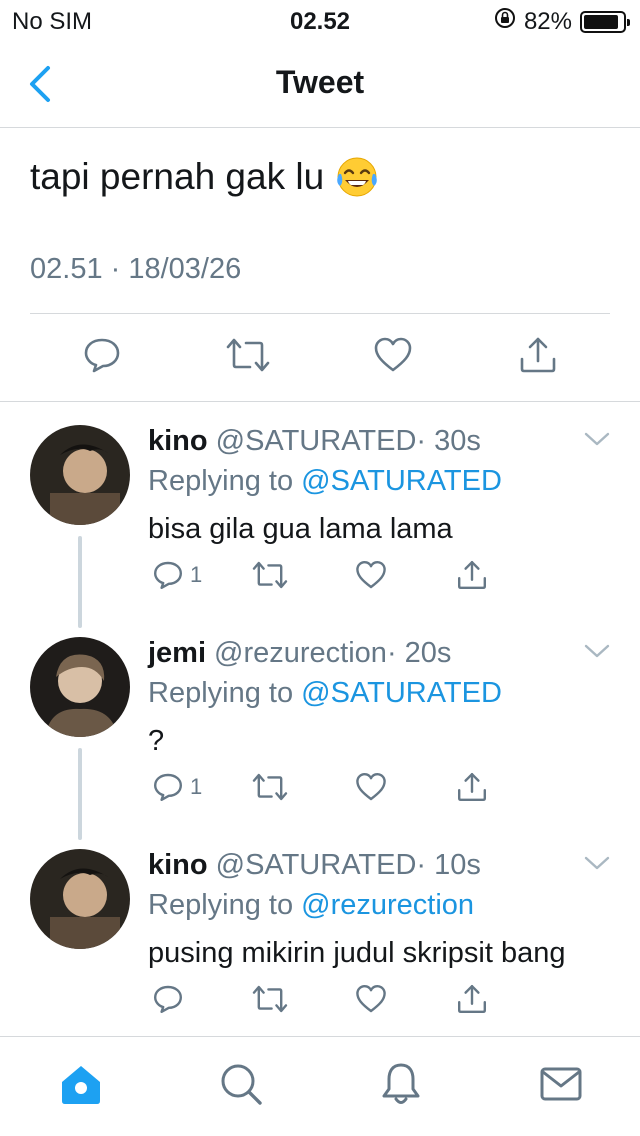 The image size is (640, 1136). What do you see at coordinates (387, 905) in the screenshot?
I see `replying-to-link: @rezurection` at bounding box center [387, 905].